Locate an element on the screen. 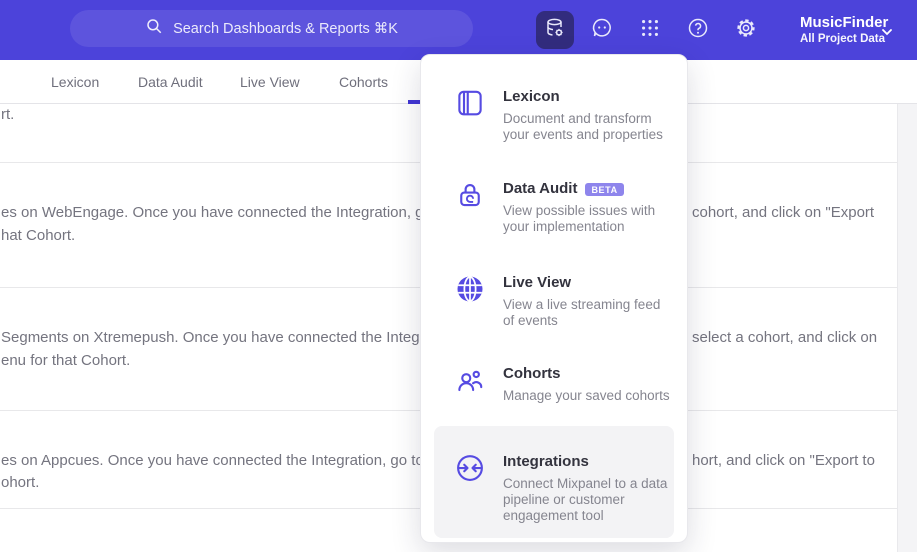 The image size is (917, 552). tab-cohorts: Cohorts is located at coordinates (363, 82).